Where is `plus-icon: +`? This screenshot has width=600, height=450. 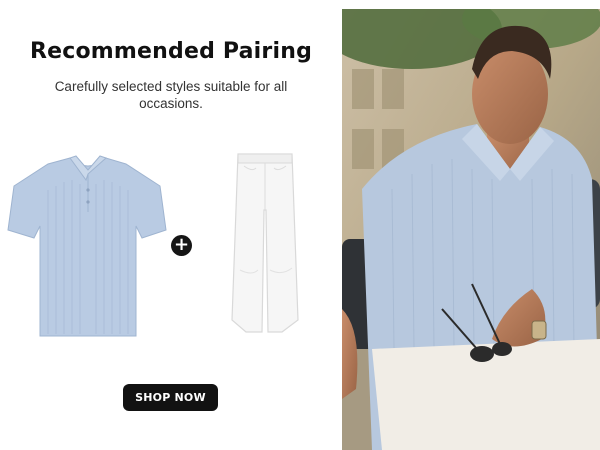 plus-icon: + is located at coordinates (181, 245).